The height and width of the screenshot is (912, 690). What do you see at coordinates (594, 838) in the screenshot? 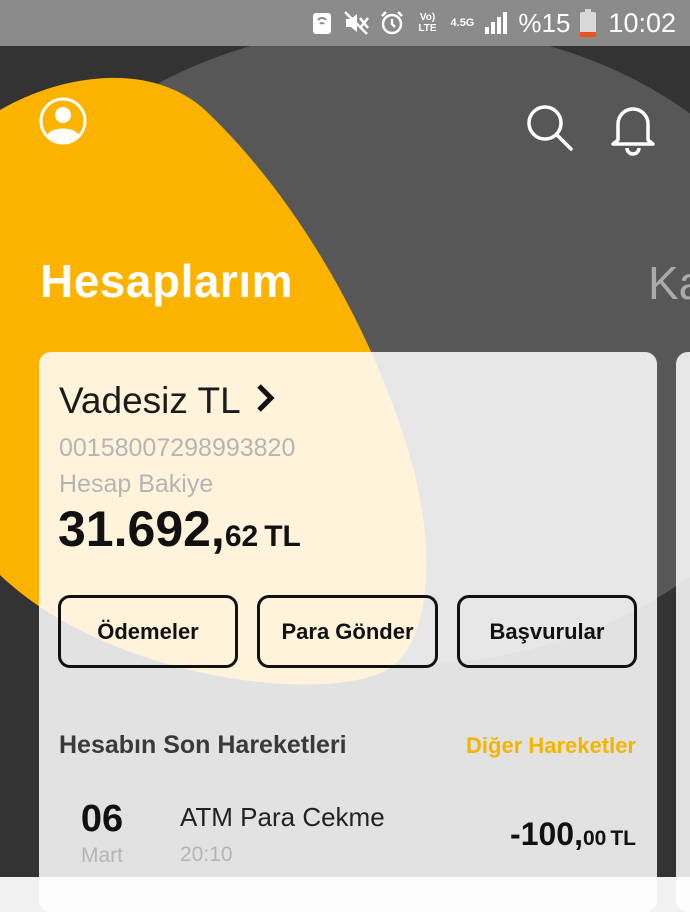
I see `amount-decimal: 00` at bounding box center [594, 838].